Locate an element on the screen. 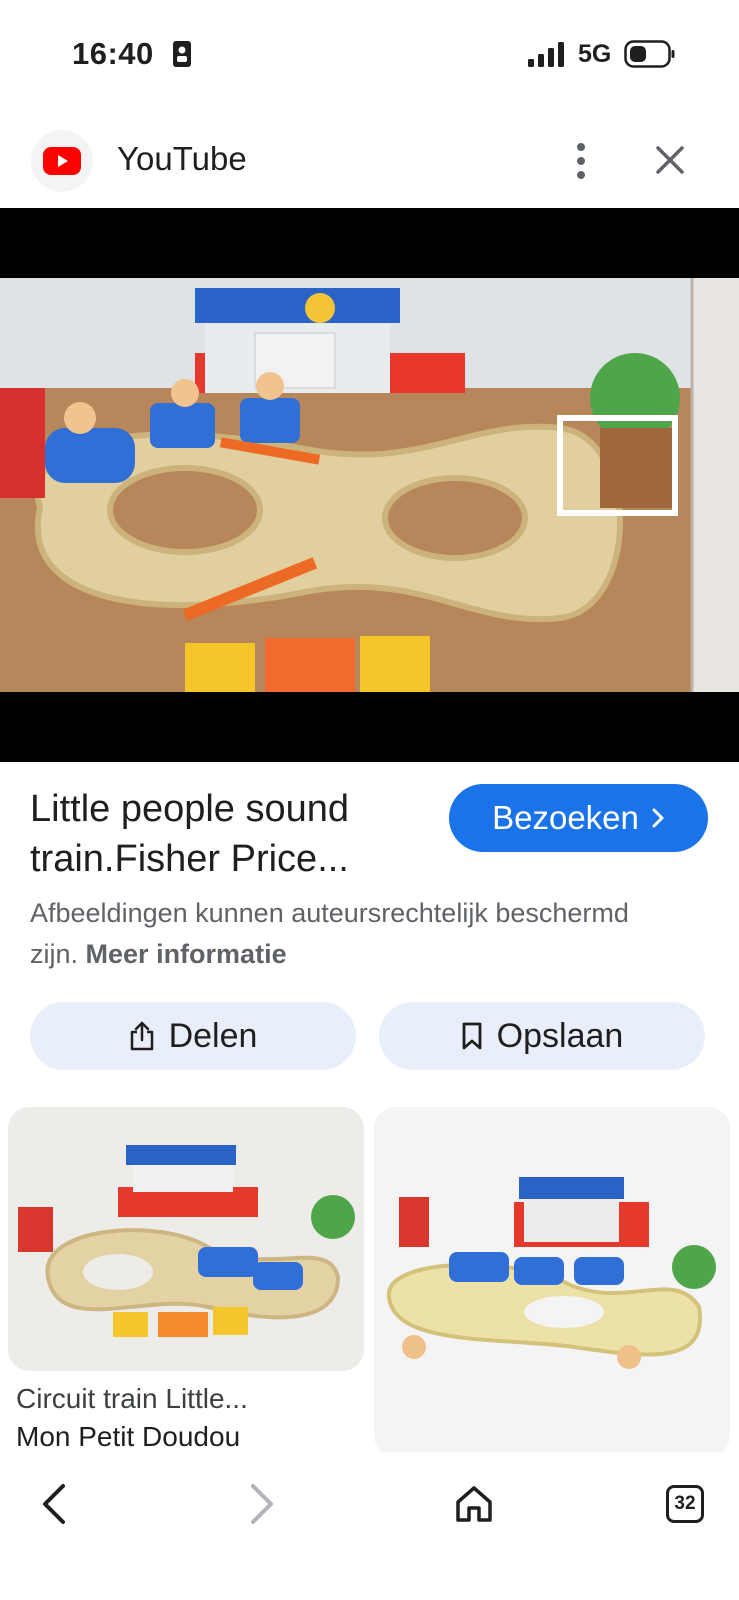 This screenshot has width=739, height=1600. visit-button-label: Bezoeken is located at coordinates (565, 817).